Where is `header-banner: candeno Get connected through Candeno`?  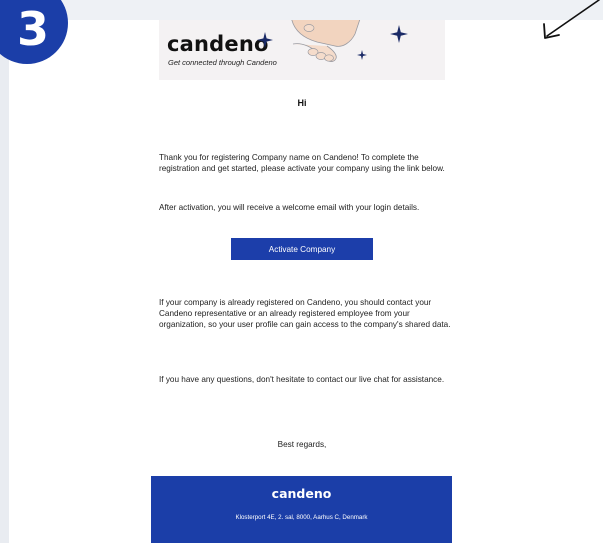
header-banner: candeno Get connected through Candeno is located at coordinates (302, 50).